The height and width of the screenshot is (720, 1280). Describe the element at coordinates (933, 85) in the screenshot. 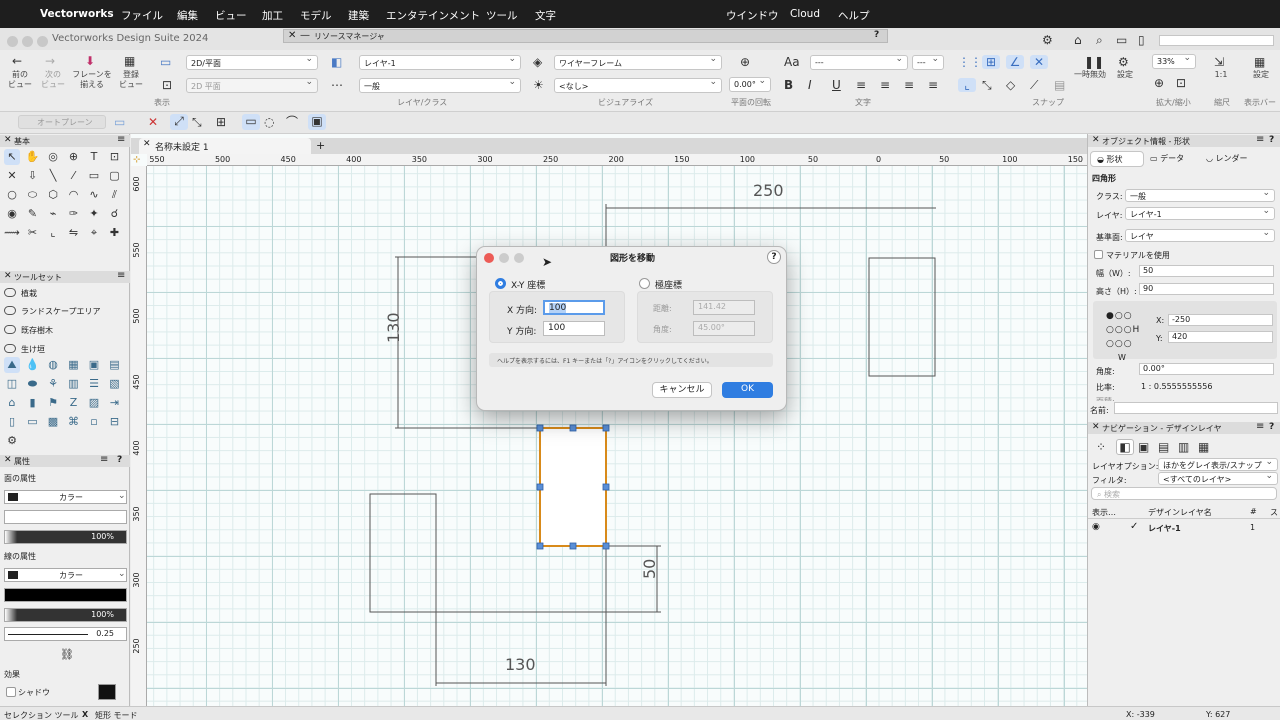

I see `justify-icon: ≡` at that location.